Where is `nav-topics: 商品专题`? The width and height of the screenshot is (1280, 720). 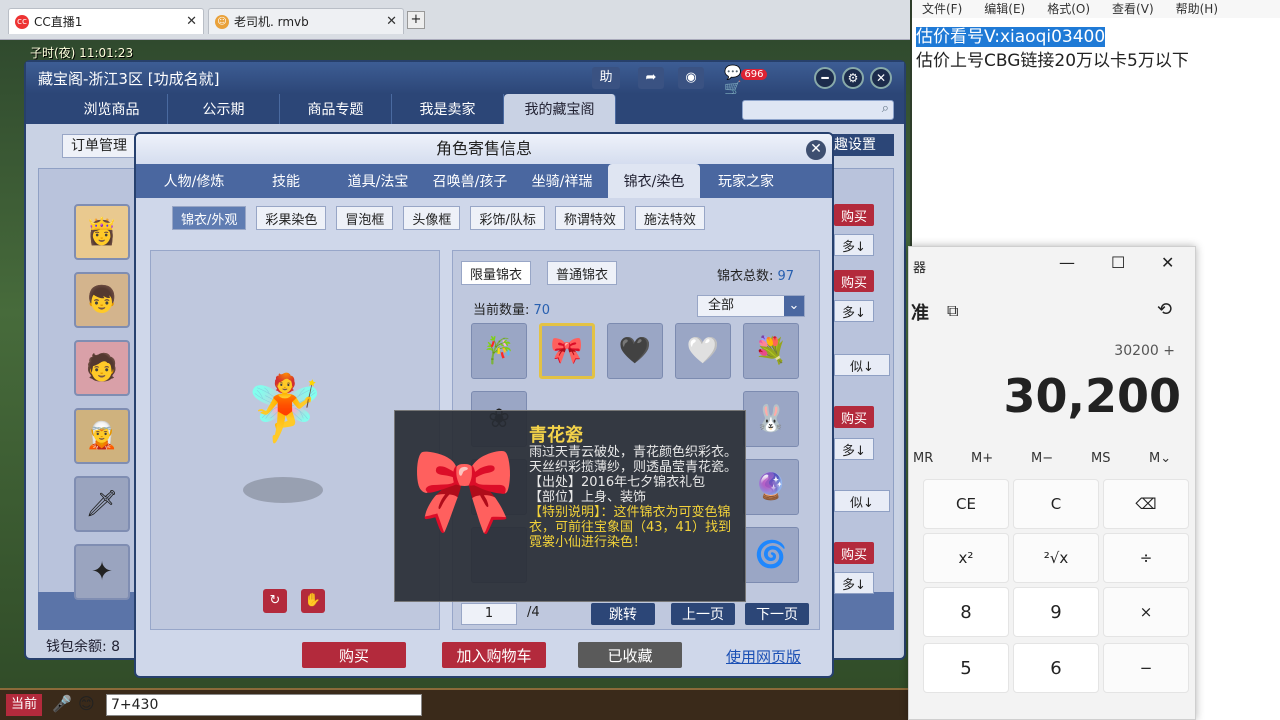 nav-topics: 商品专题 is located at coordinates (336, 109).